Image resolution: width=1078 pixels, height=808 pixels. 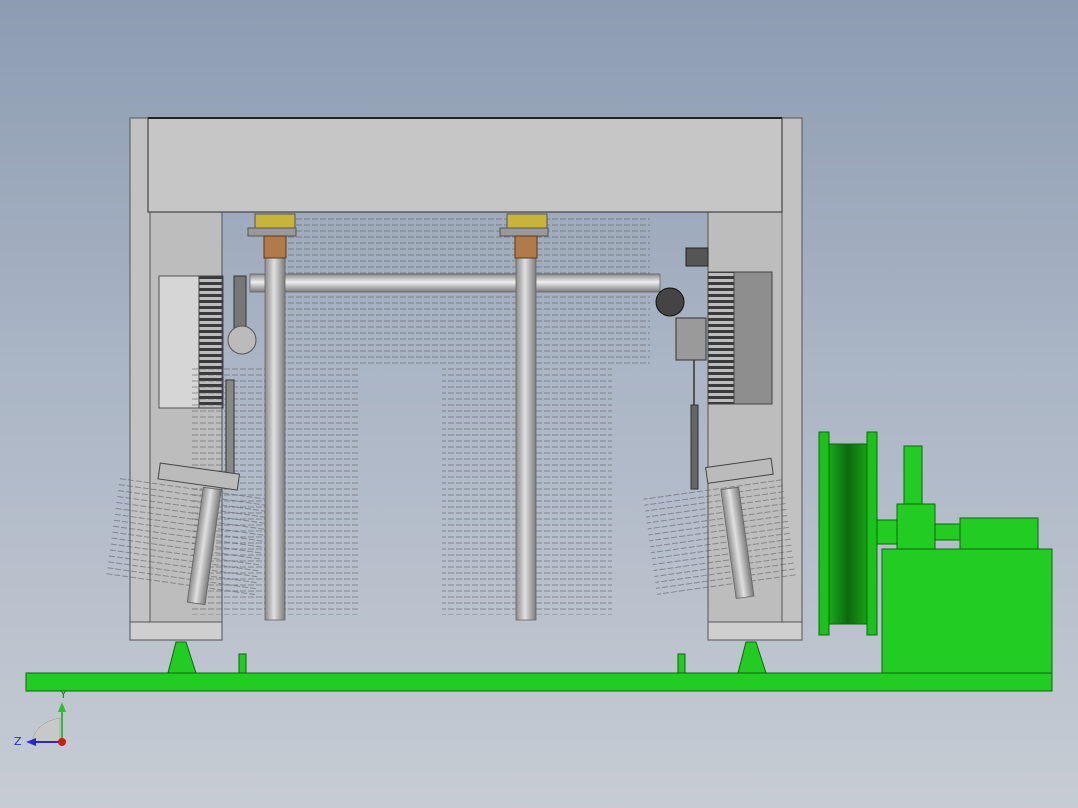 What do you see at coordinates (63, 694) in the screenshot?
I see `y-axis-label: Y` at bounding box center [63, 694].